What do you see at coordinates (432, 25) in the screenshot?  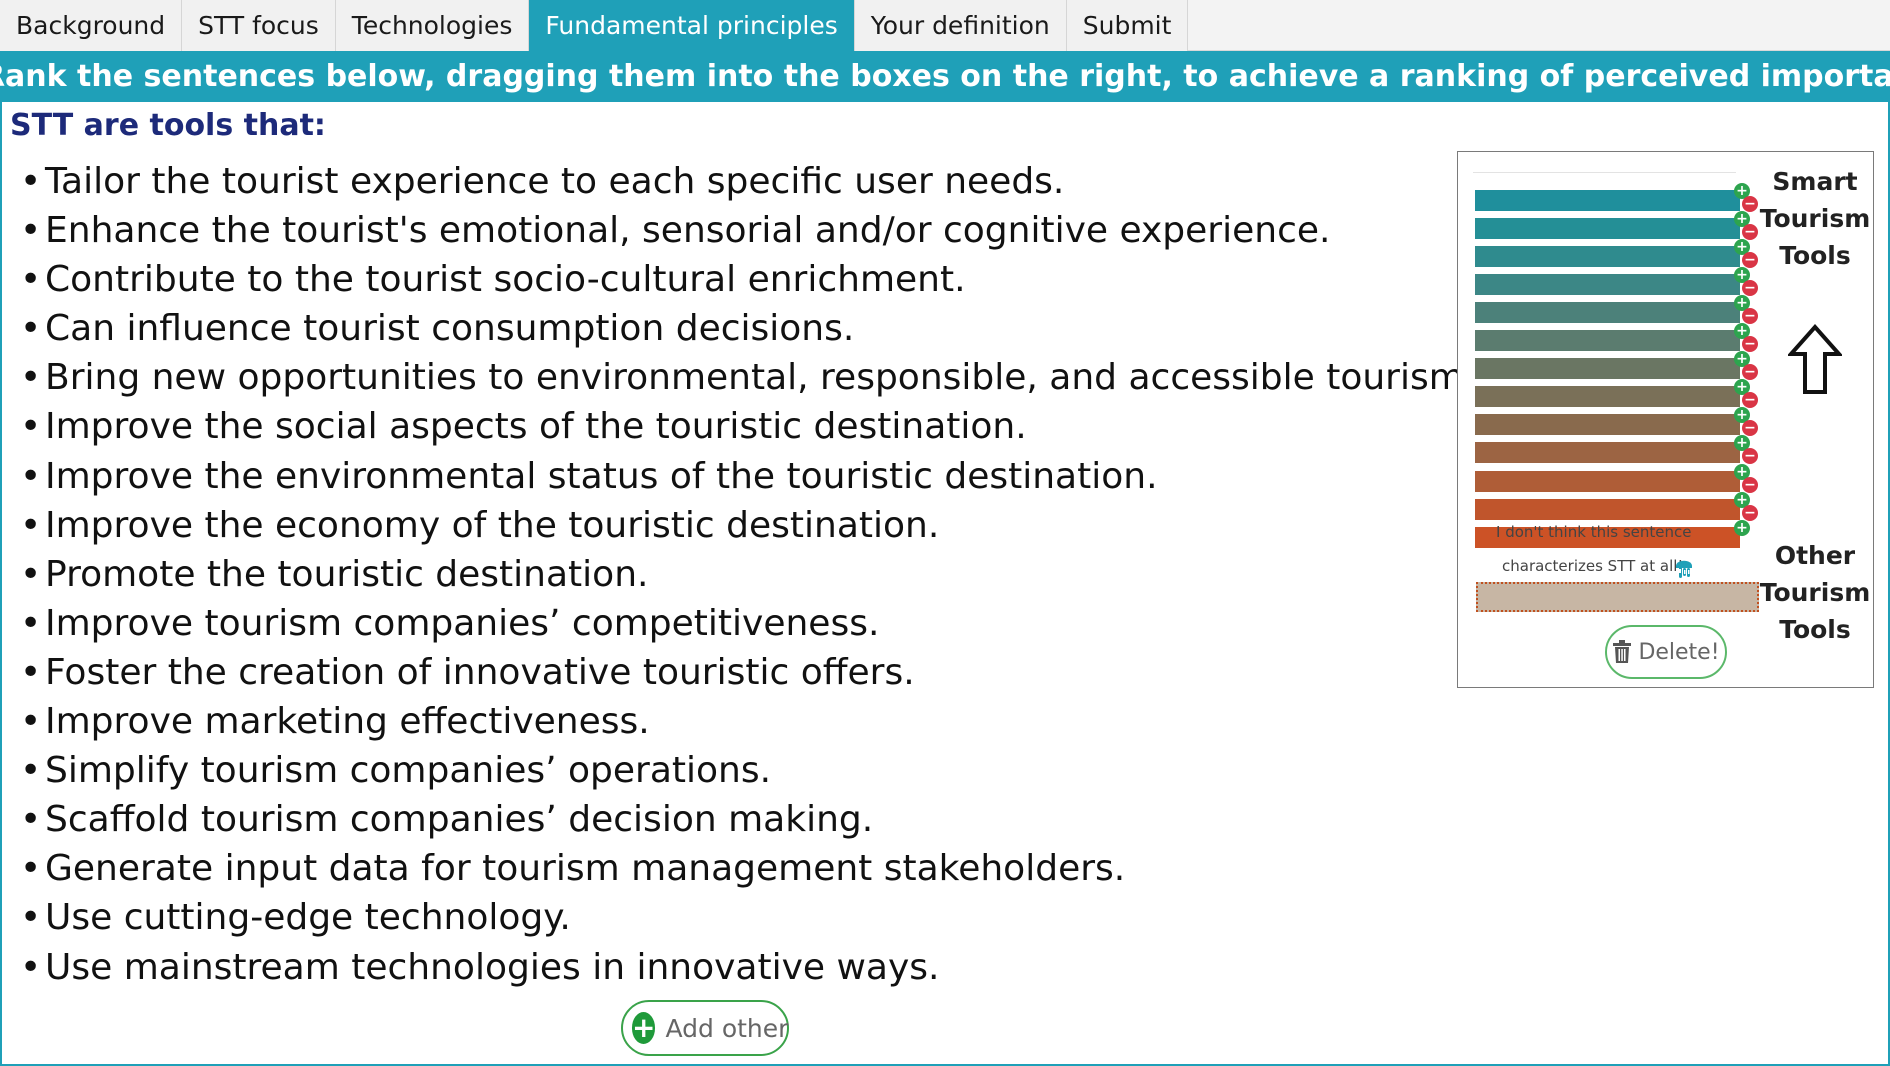 I see `tab-technologies: Technologies` at bounding box center [432, 25].